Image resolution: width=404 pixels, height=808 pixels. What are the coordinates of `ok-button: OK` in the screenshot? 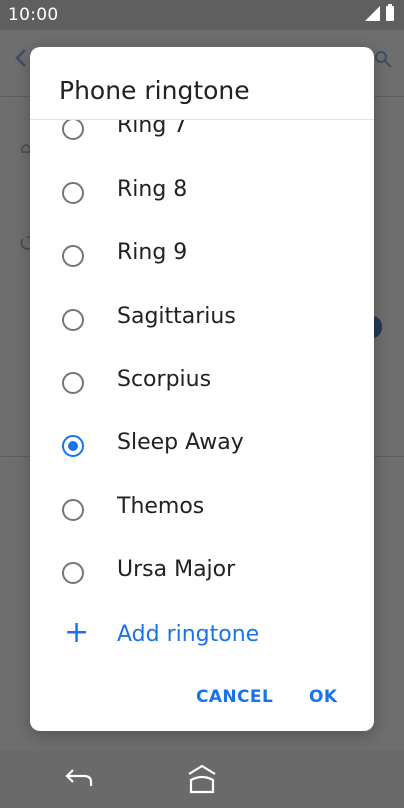 It's located at (323, 697).